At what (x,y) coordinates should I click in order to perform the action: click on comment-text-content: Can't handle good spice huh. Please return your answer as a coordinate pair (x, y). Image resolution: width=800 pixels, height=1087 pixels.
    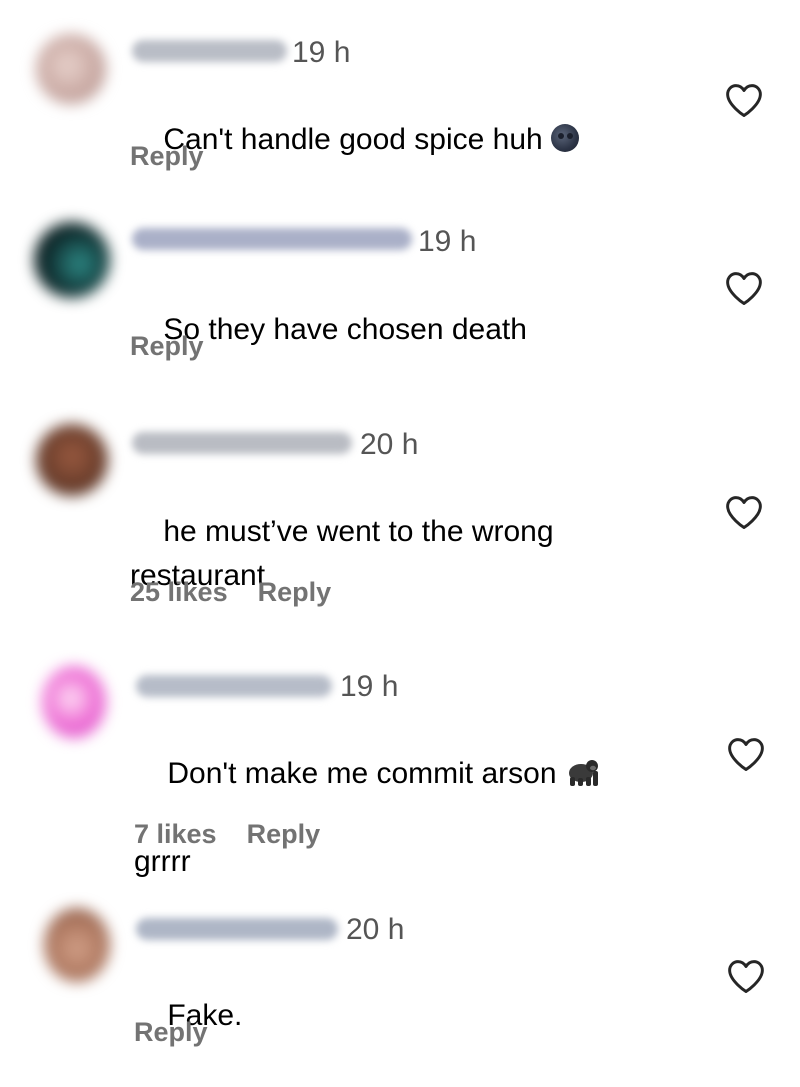
    Looking at the image, I should click on (353, 139).